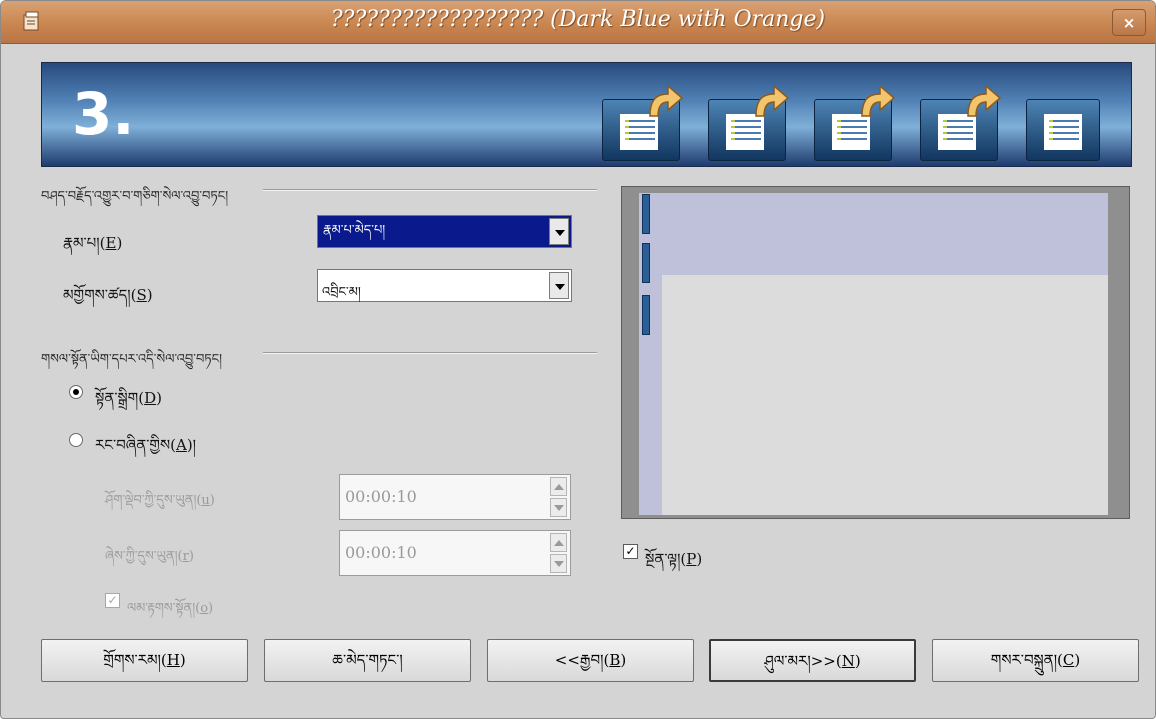 The height and width of the screenshot is (719, 1156). What do you see at coordinates (144, 660) in the screenshot?
I see `help-button: གྲོགས་རམ།(H)` at bounding box center [144, 660].